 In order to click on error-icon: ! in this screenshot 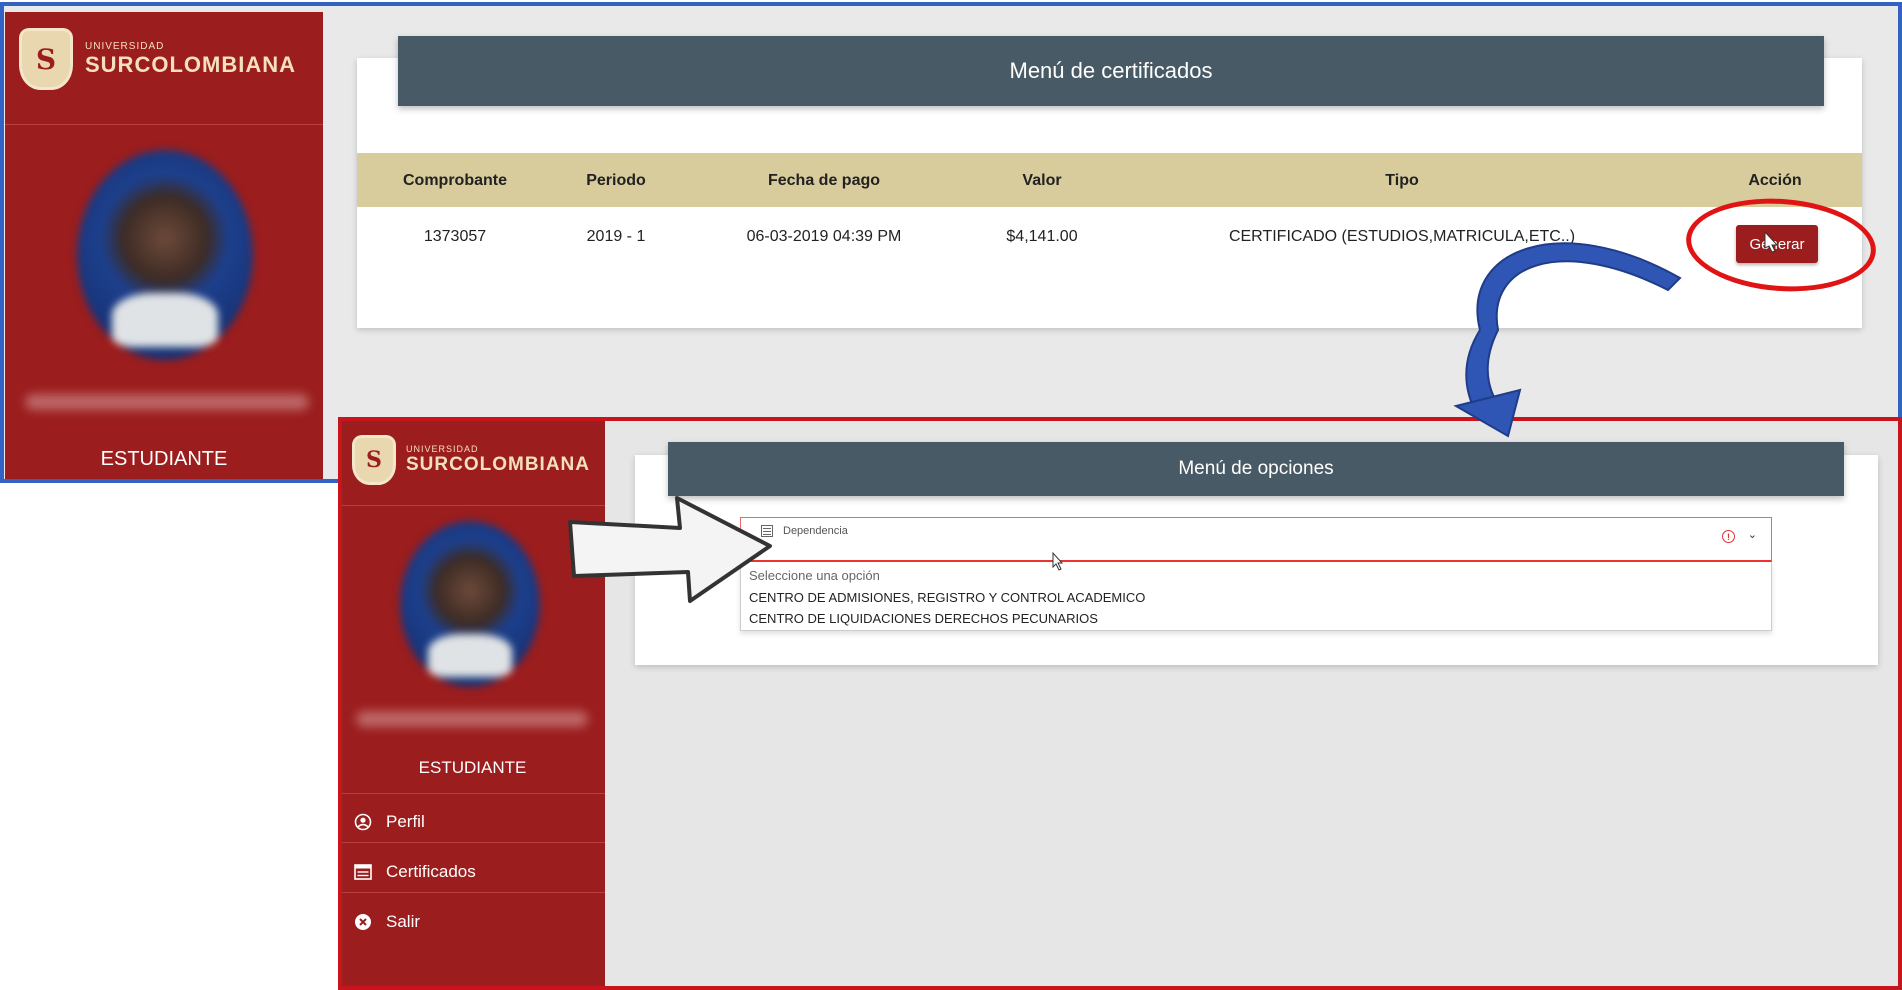, I will do `click(1728, 536)`.